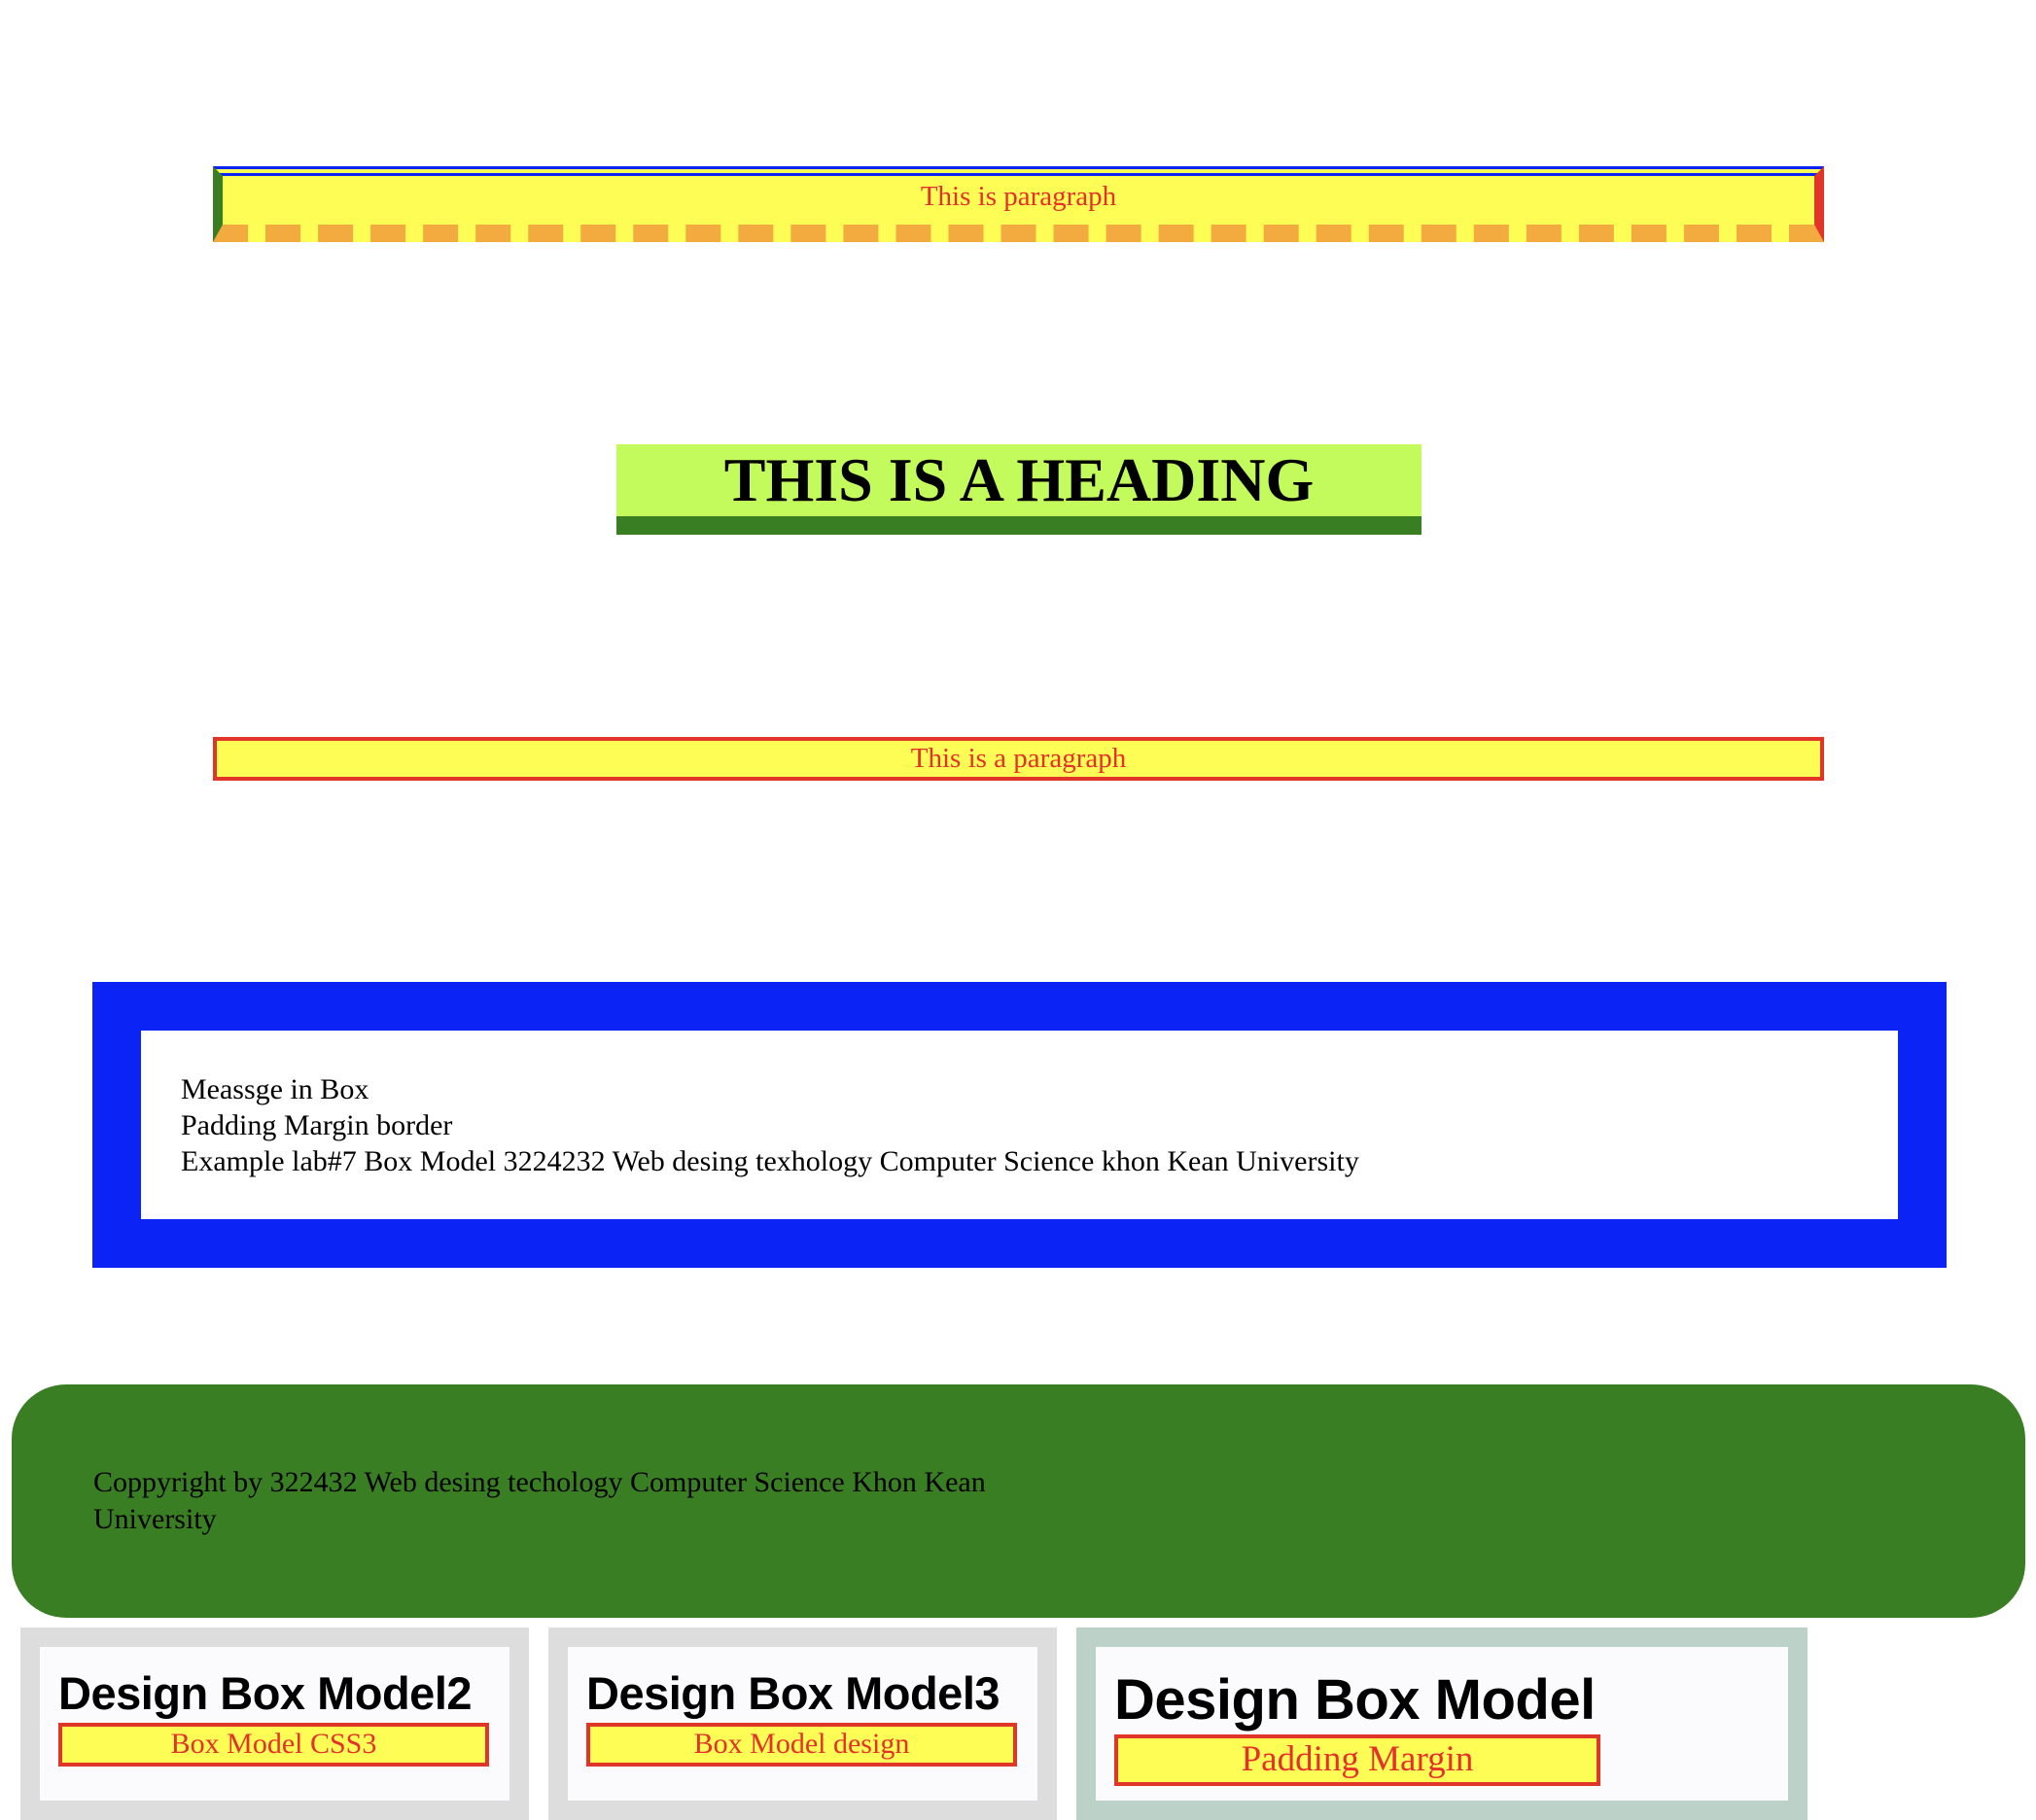  I want to click on card-title: Design Box Model, so click(1355, 1700).